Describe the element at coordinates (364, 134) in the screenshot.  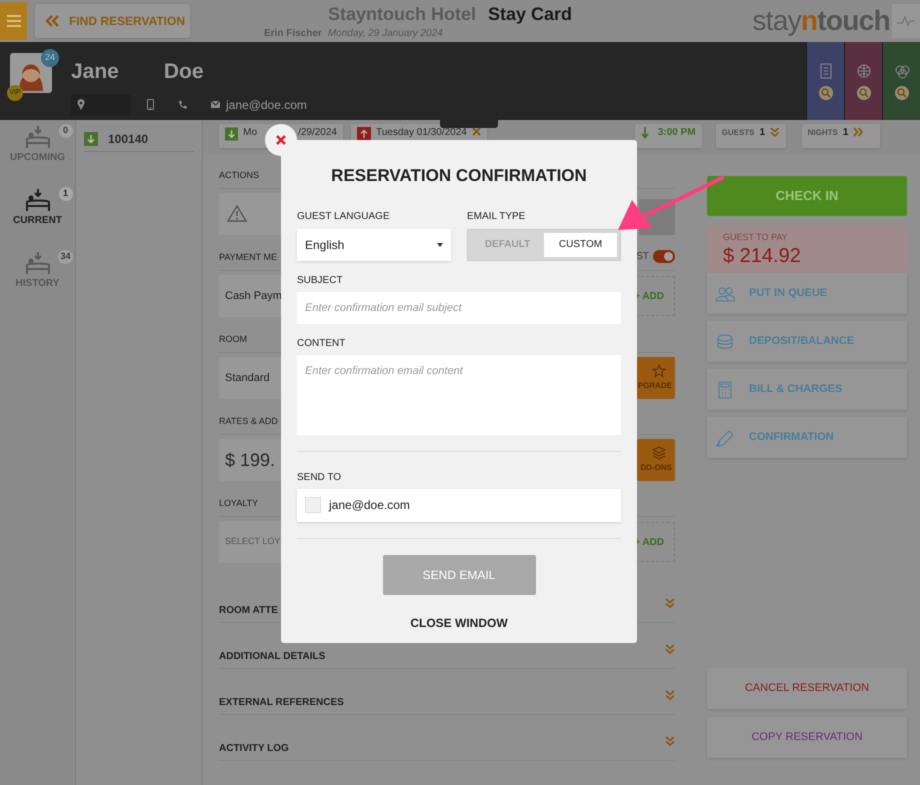
I see `up-arrow-icon` at that location.